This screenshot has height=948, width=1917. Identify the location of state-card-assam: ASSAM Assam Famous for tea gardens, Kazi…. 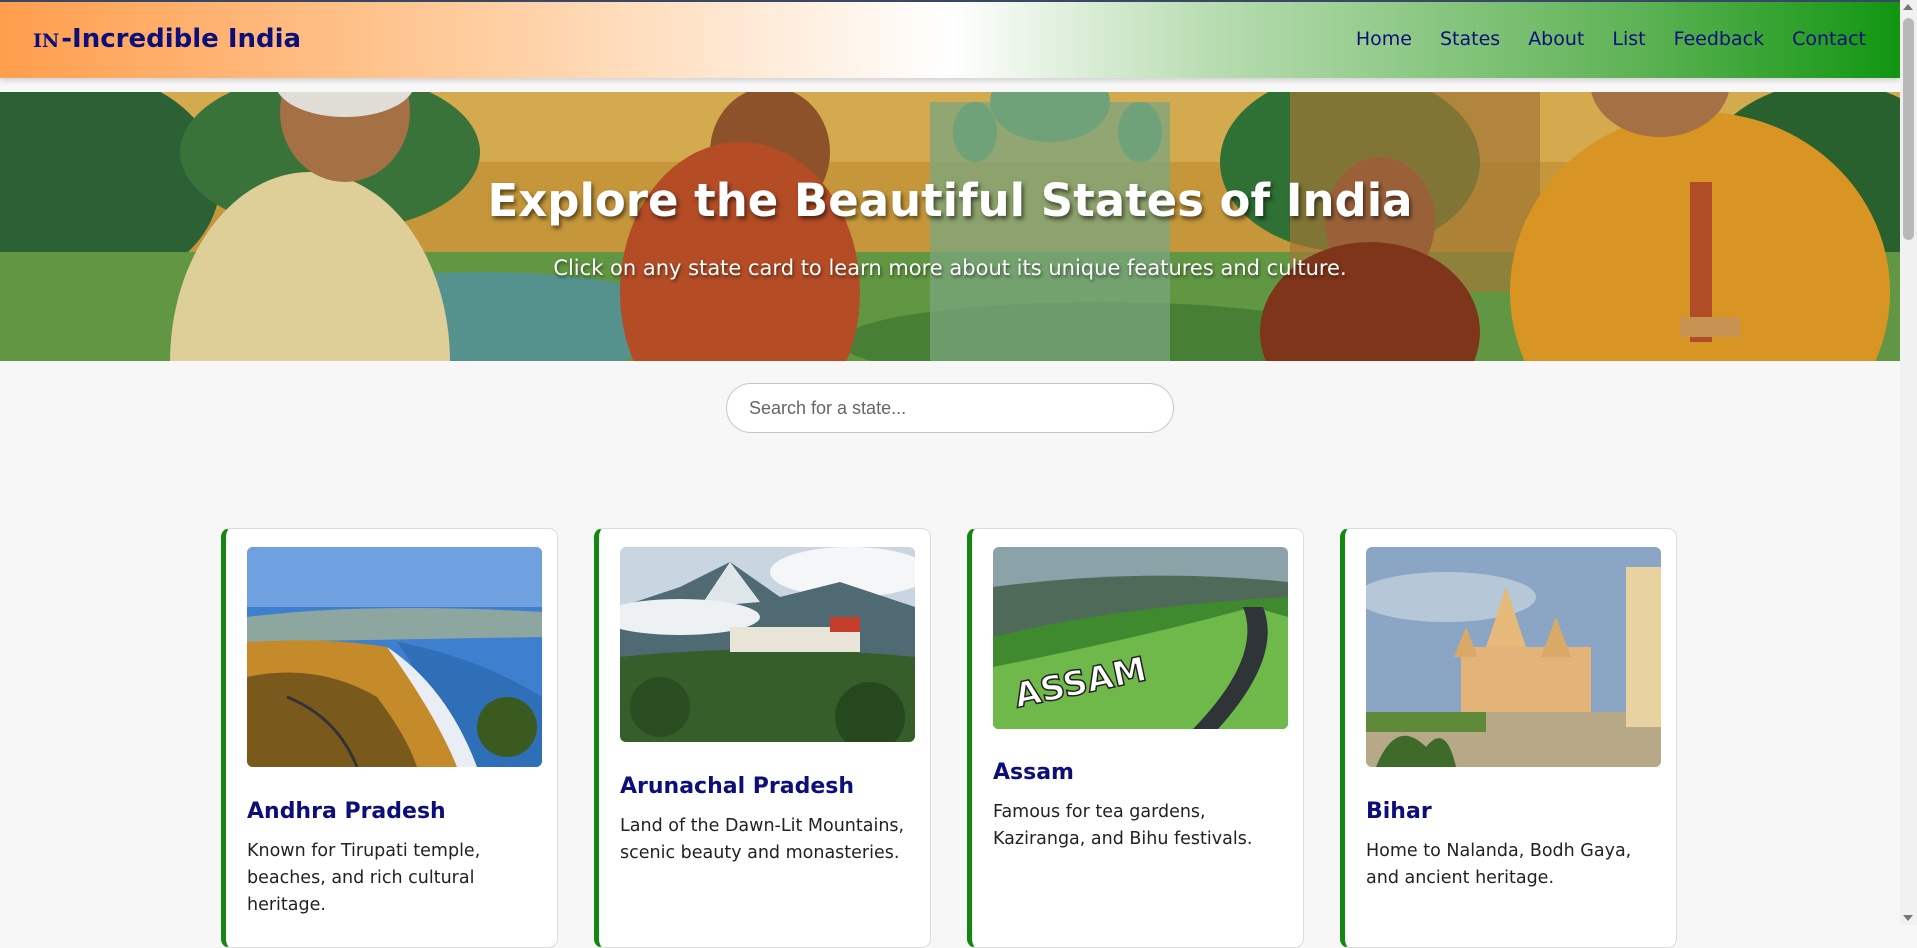
(1135, 738).